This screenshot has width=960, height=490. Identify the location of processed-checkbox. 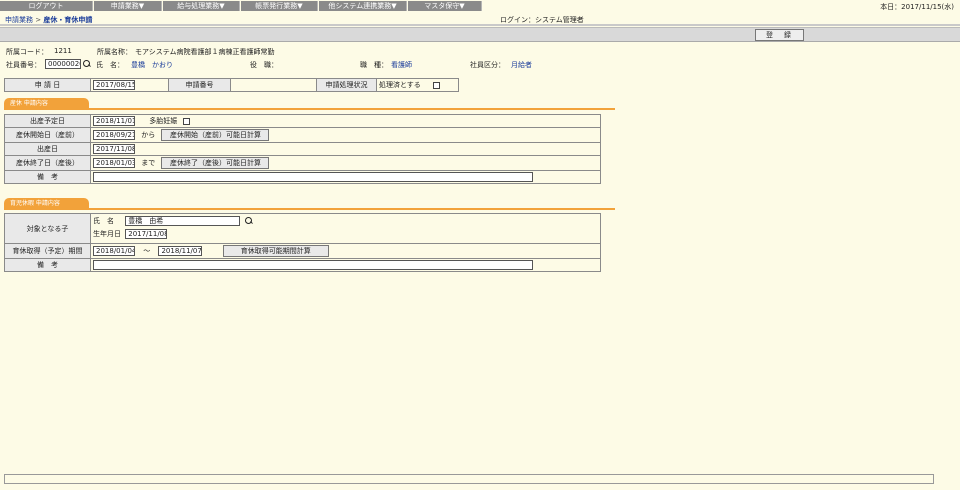
(437, 85).